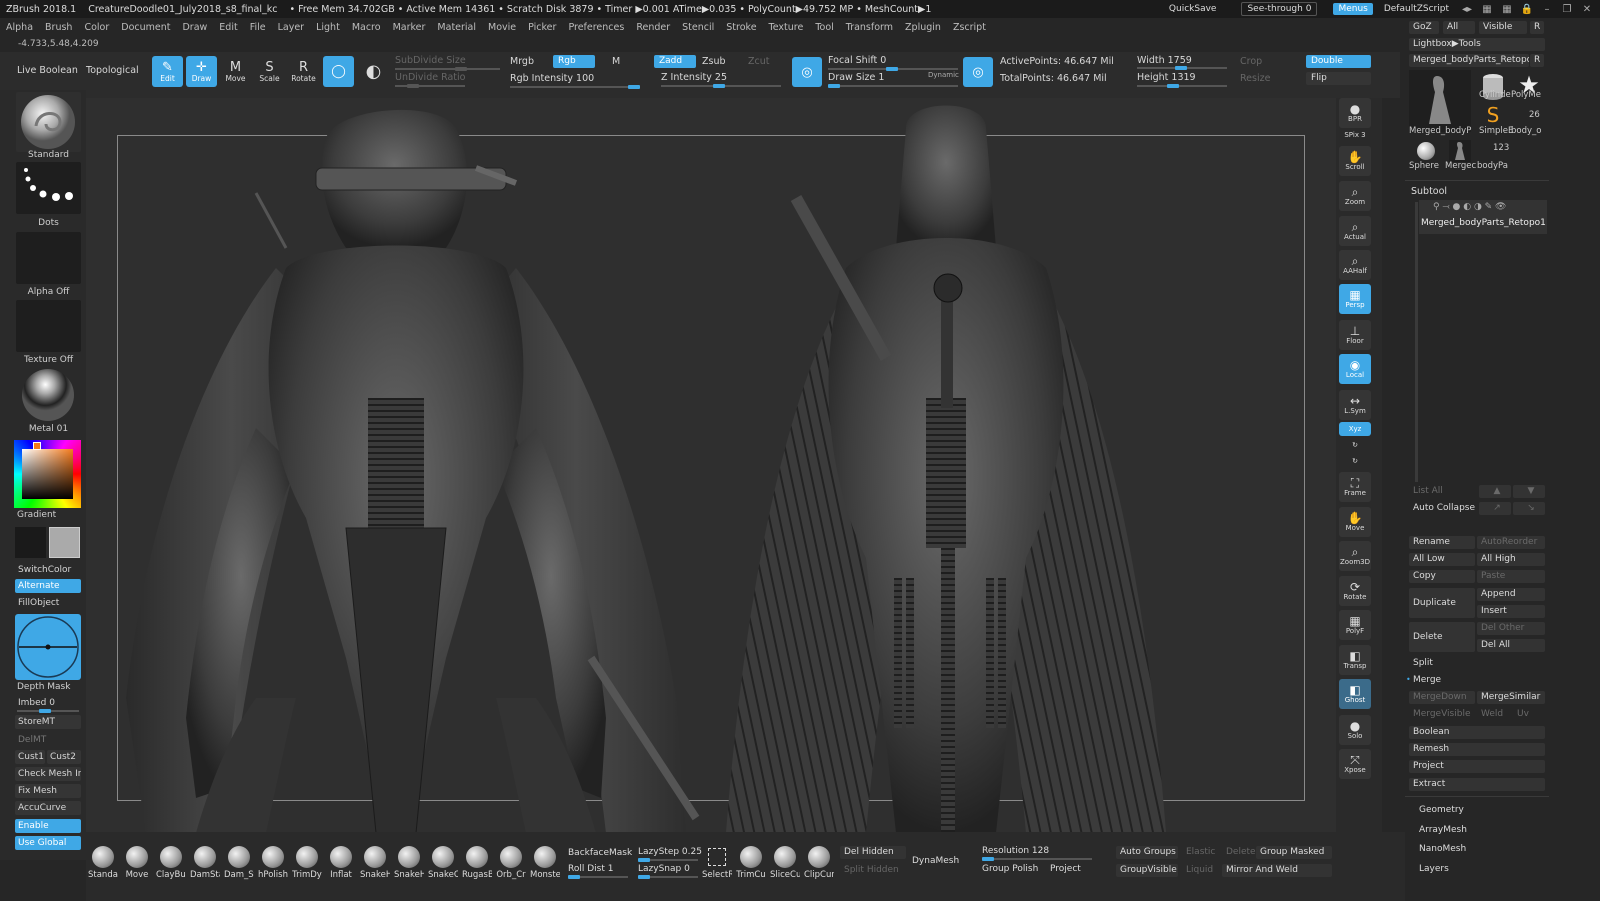 The height and width of the screenshot is (901, 1600). Describe the element at coordinates (373, 71) in the screenshot. I see `homepage-button: ◐` at that location.